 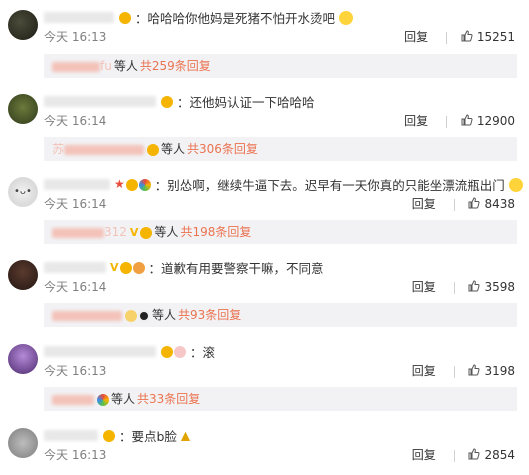 I want to click on like-button: 12900, so click(x=488, y=121).